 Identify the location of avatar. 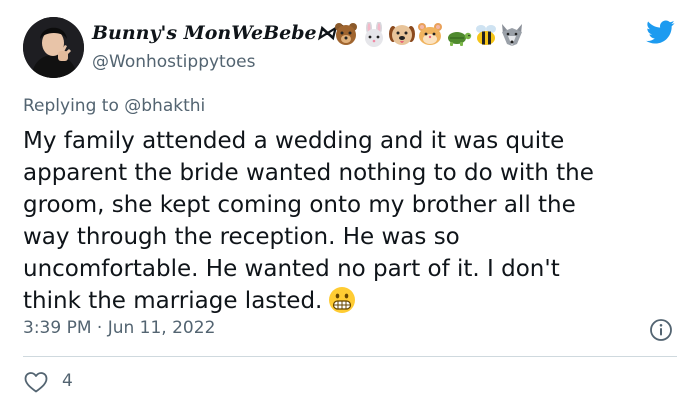
(53, 47).